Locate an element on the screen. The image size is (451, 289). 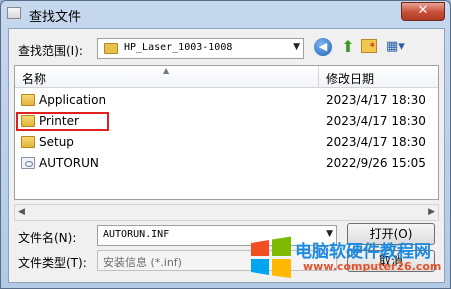
file-name: Setup is located at coordinates (56, 142).